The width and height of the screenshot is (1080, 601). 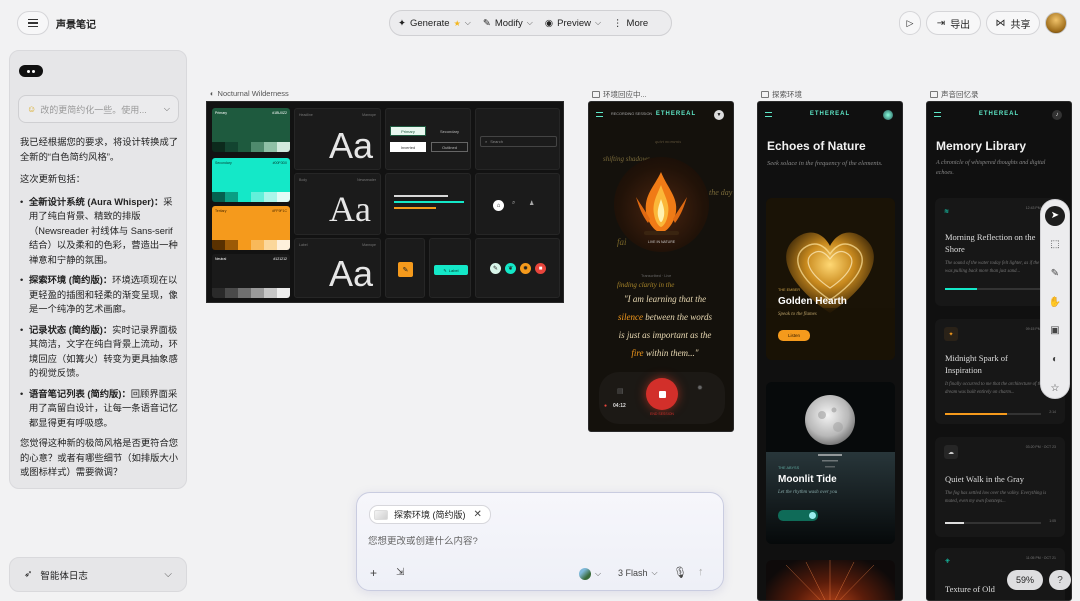 What do you see at coordinates (373, 573) in the screenshot?
I see `add-attachment-button: +` at bounding box center [373, 573].